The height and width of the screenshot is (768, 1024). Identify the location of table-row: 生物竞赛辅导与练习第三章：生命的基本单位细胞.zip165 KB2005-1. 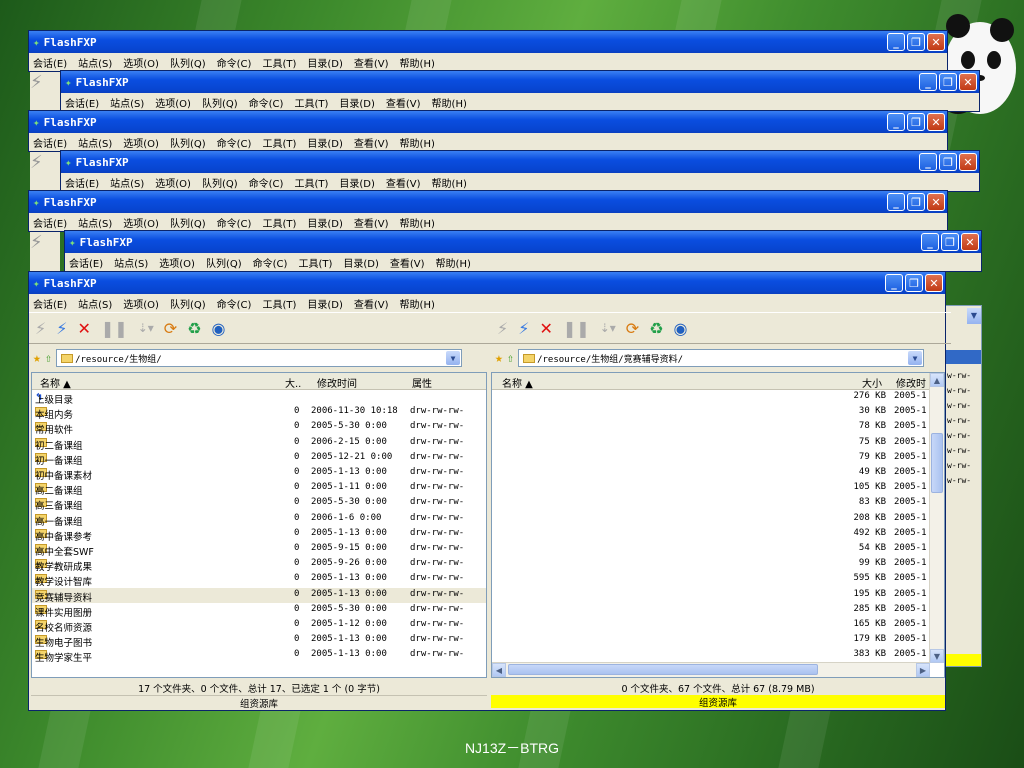
(718, 625).